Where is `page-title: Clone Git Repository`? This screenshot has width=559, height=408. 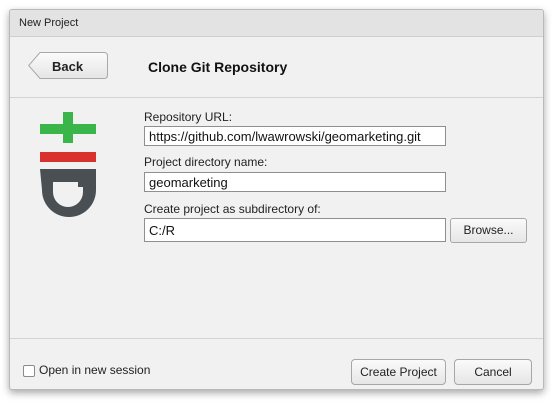 page-title: Clone Git Repository is located at coordinates (218, 67).